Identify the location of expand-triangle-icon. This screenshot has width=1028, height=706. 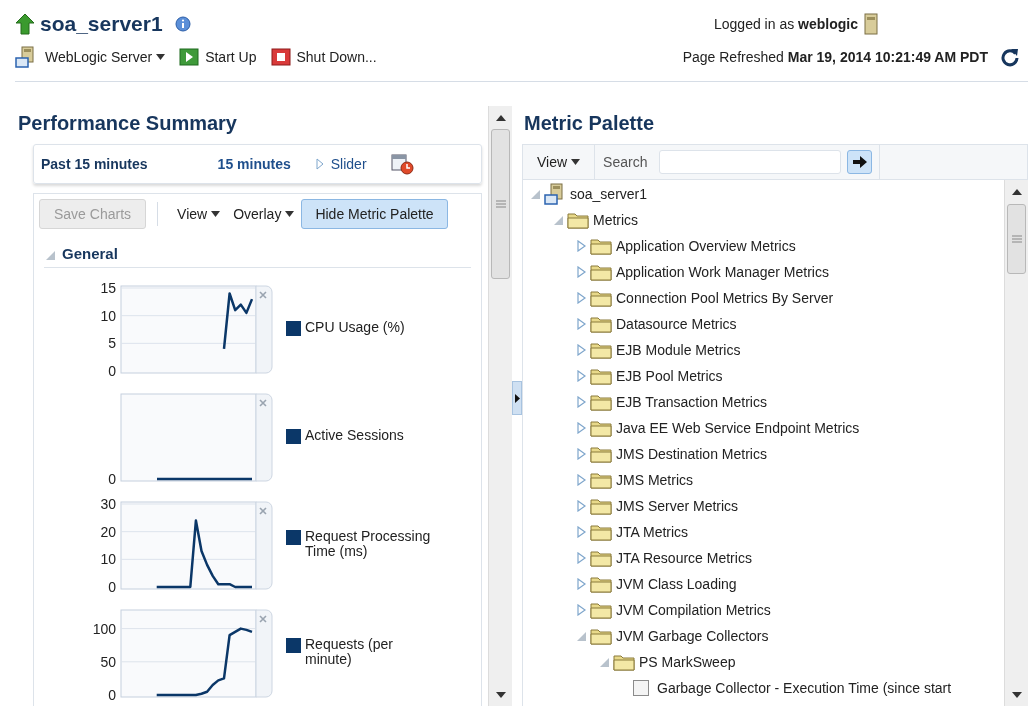
(319, 164).